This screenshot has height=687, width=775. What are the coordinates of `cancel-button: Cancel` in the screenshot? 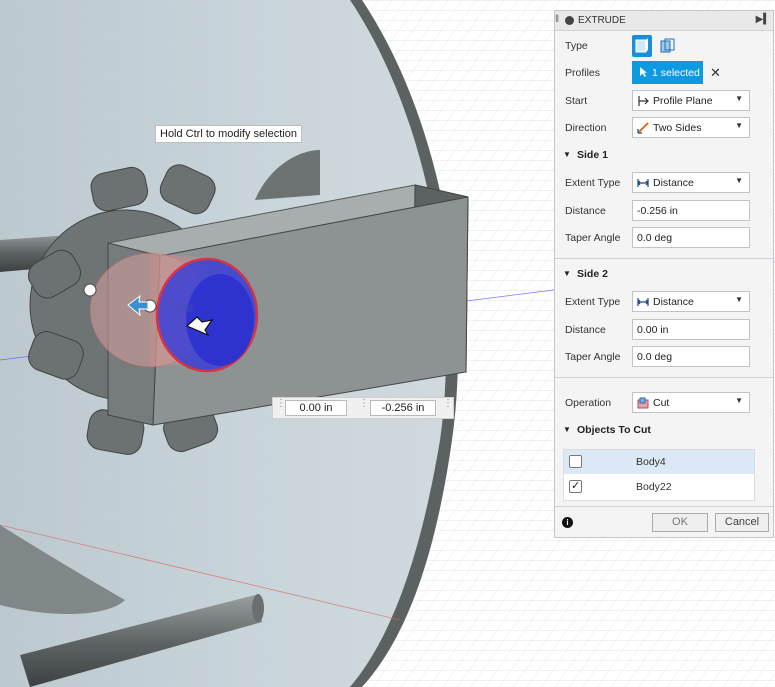 It's located at (742, 522).